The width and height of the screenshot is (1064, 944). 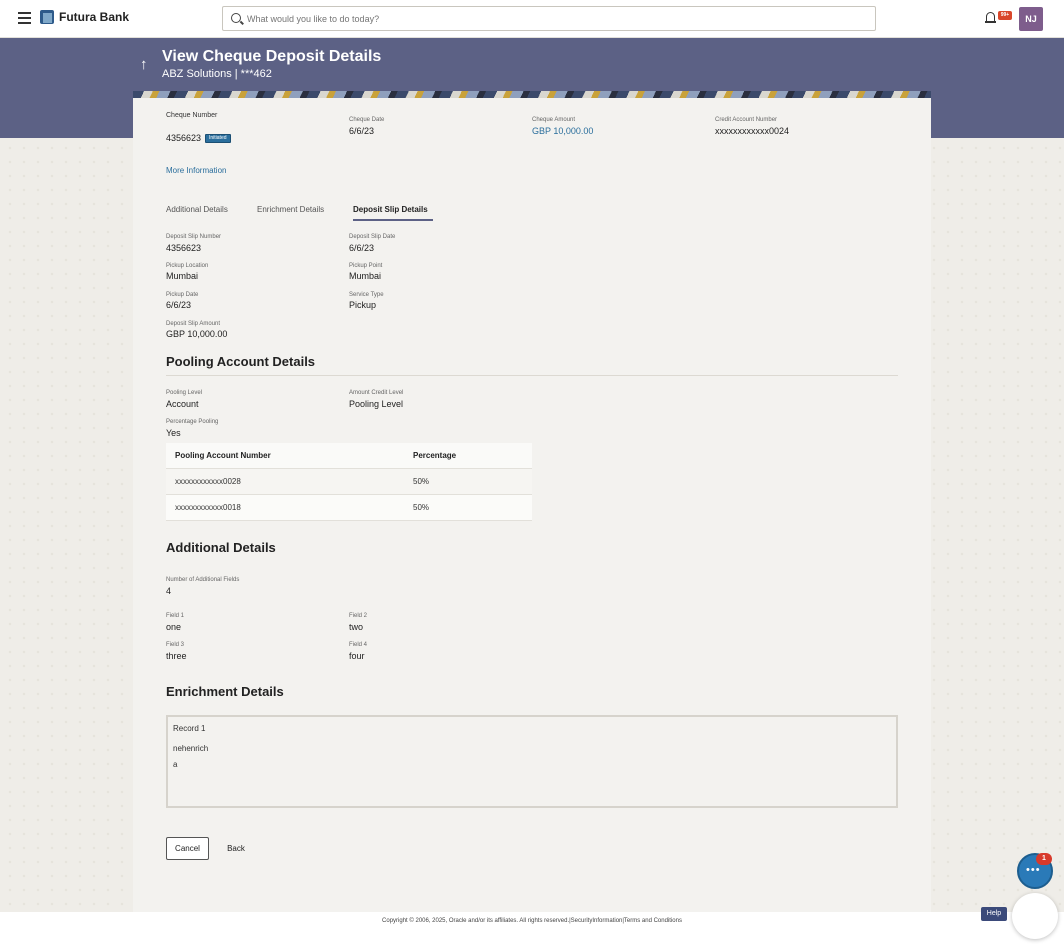 What do you see at coordinates (208, 507) in the screenshot?
I see `pooling-account-cell: xxxxxxxxxxxx0018` at bounding box center [208, 507].